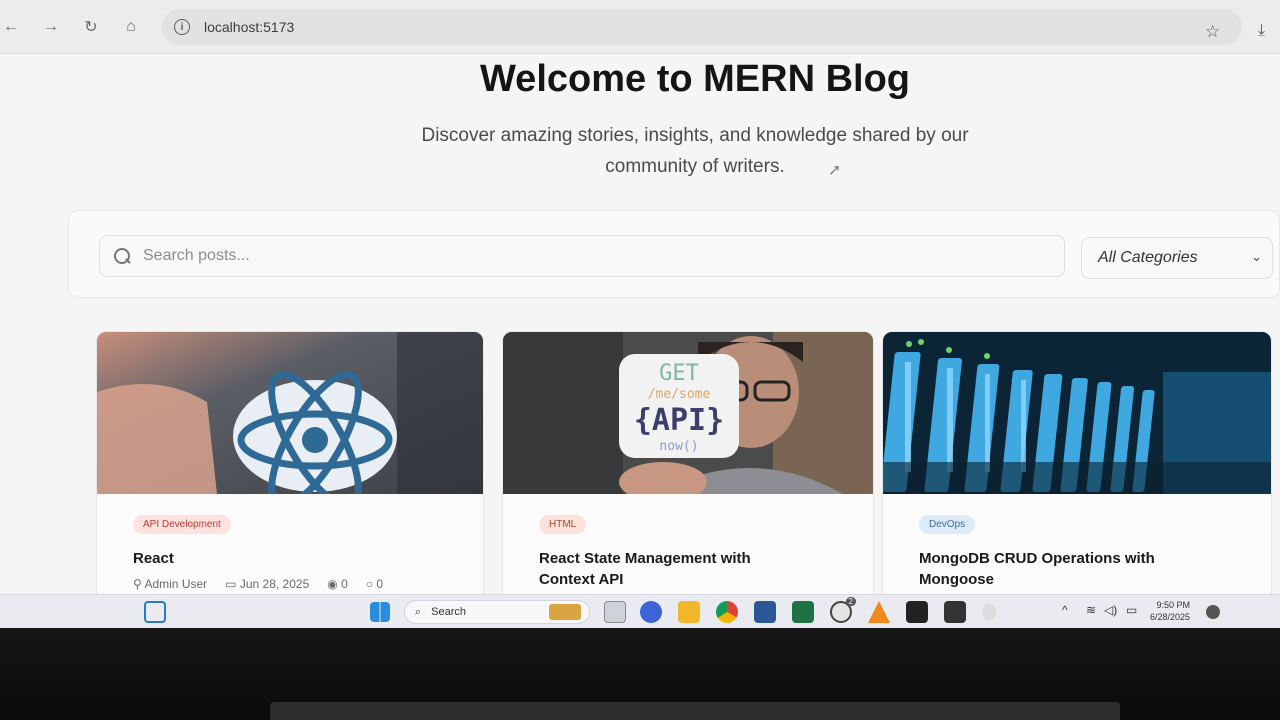  I want to click on app-icon, so click(955, 612).